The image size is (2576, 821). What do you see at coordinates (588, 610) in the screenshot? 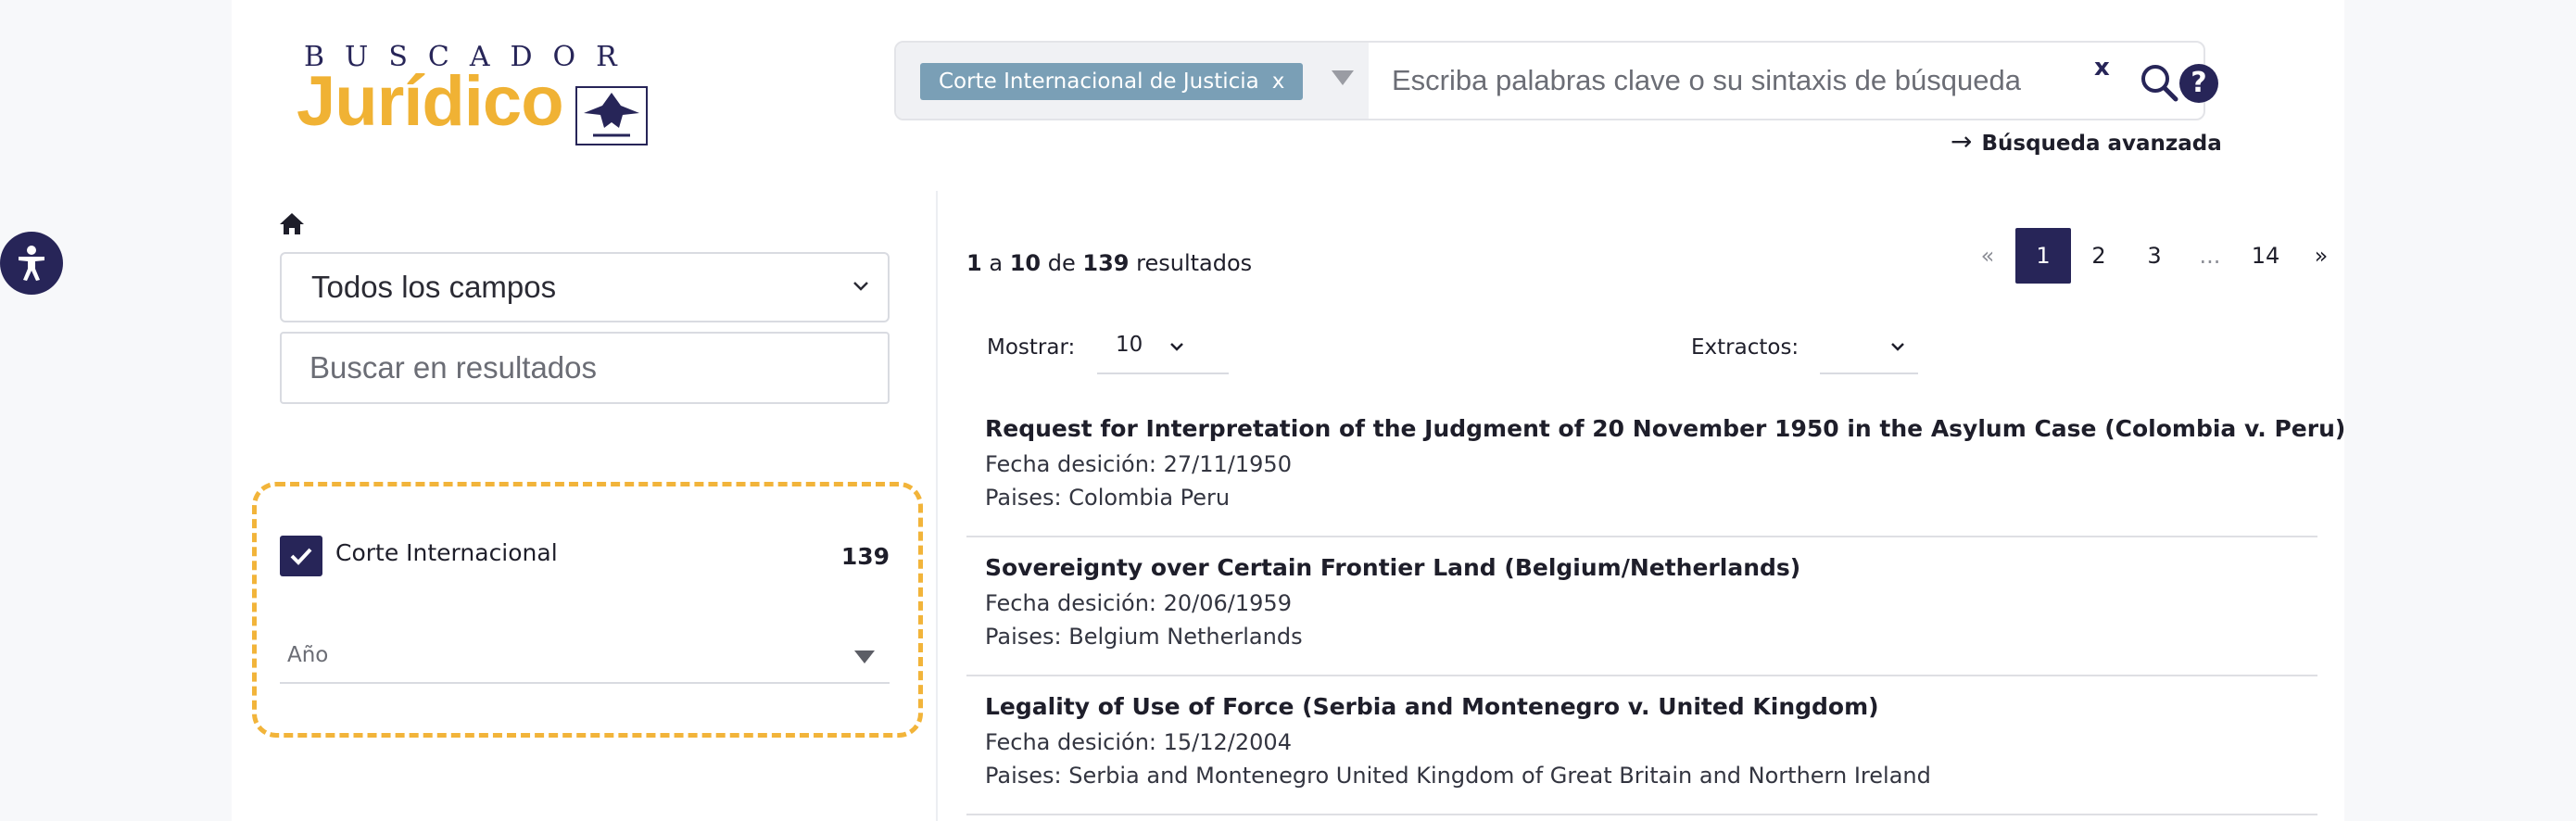
I see `facet-highlight-box` at bounding box center [588, 610].